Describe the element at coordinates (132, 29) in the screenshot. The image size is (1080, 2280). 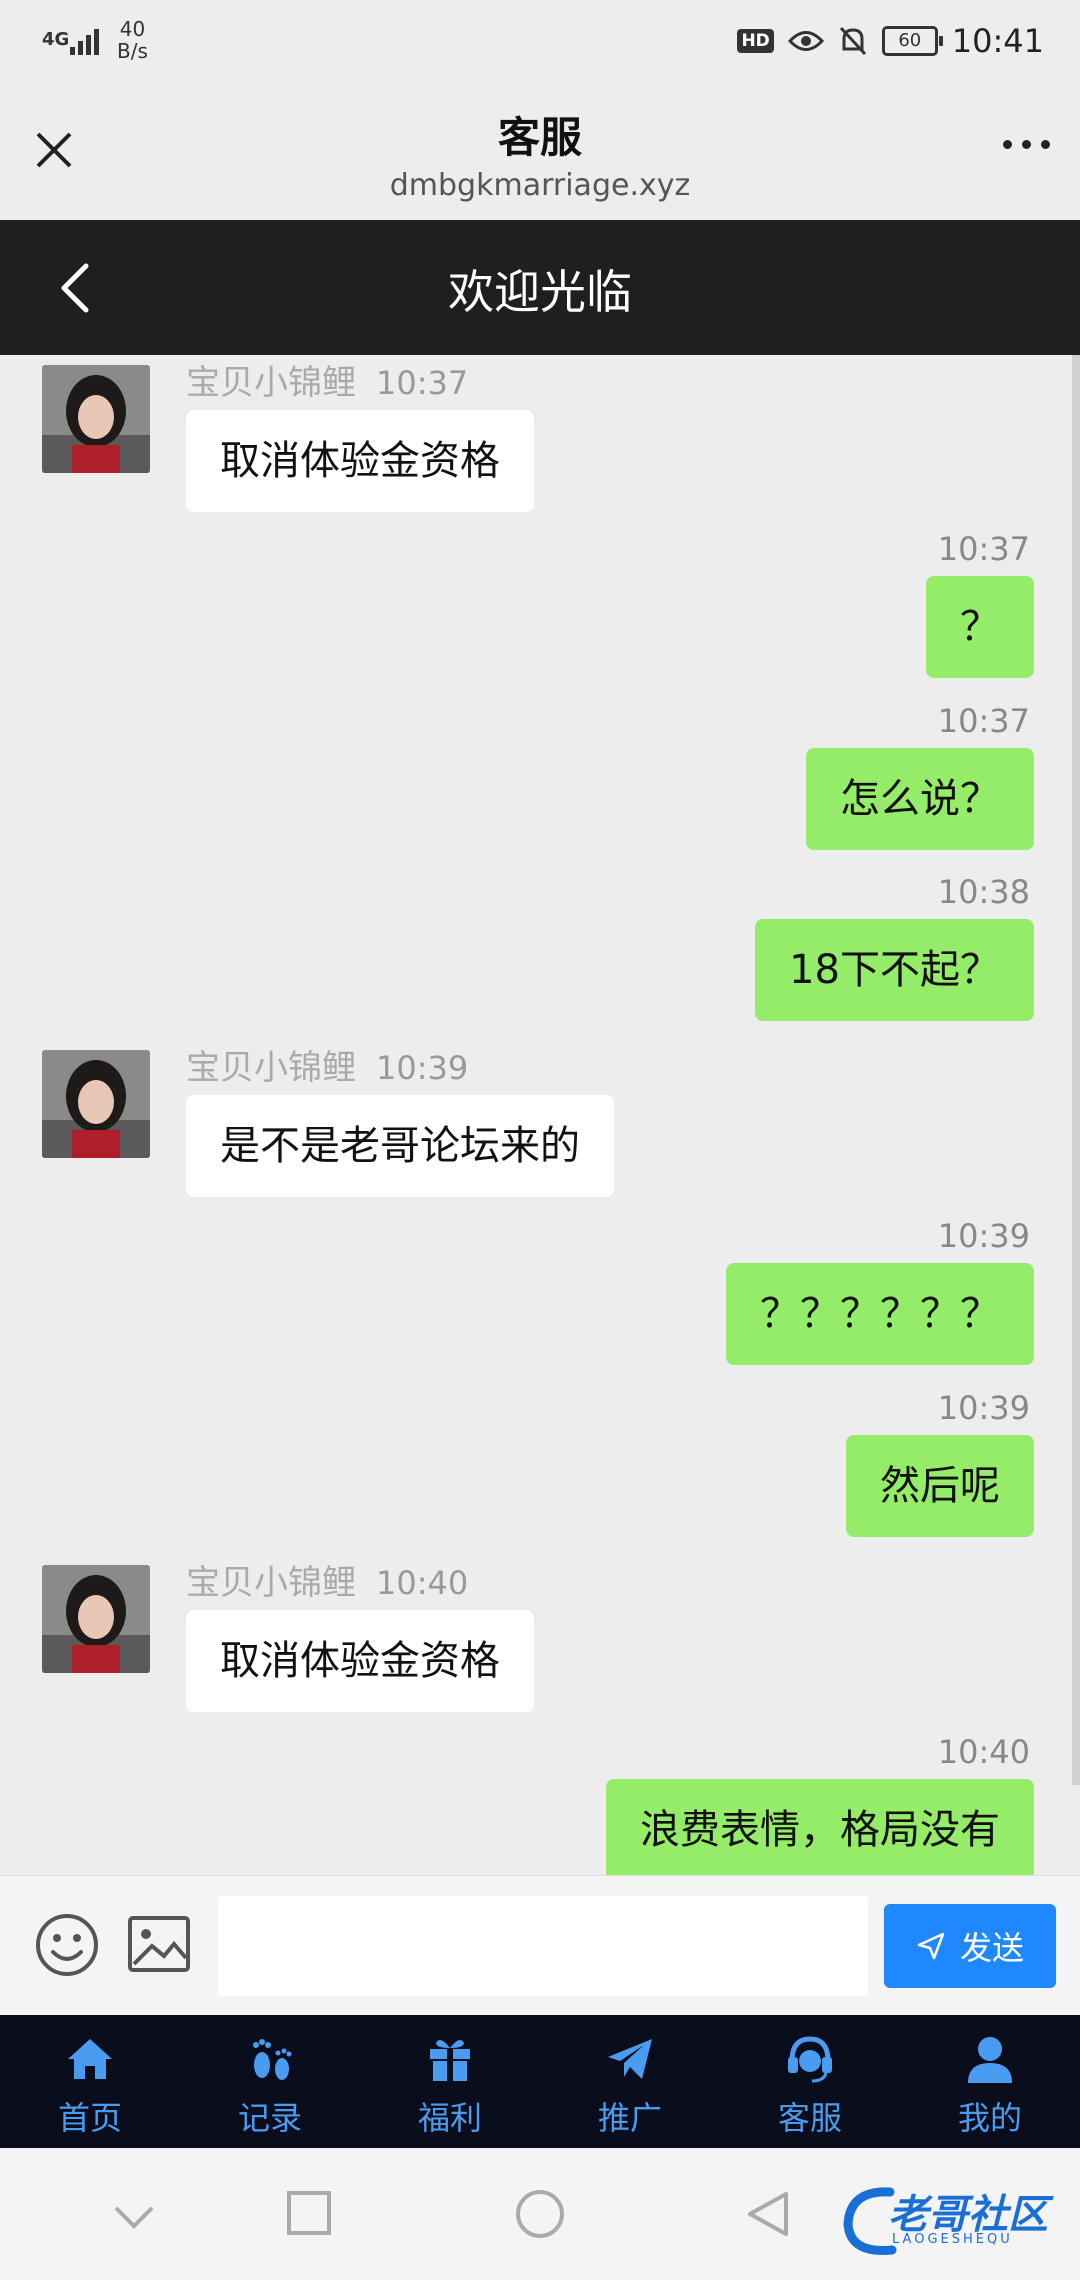
I see `network-speed-value: 40` at that location.